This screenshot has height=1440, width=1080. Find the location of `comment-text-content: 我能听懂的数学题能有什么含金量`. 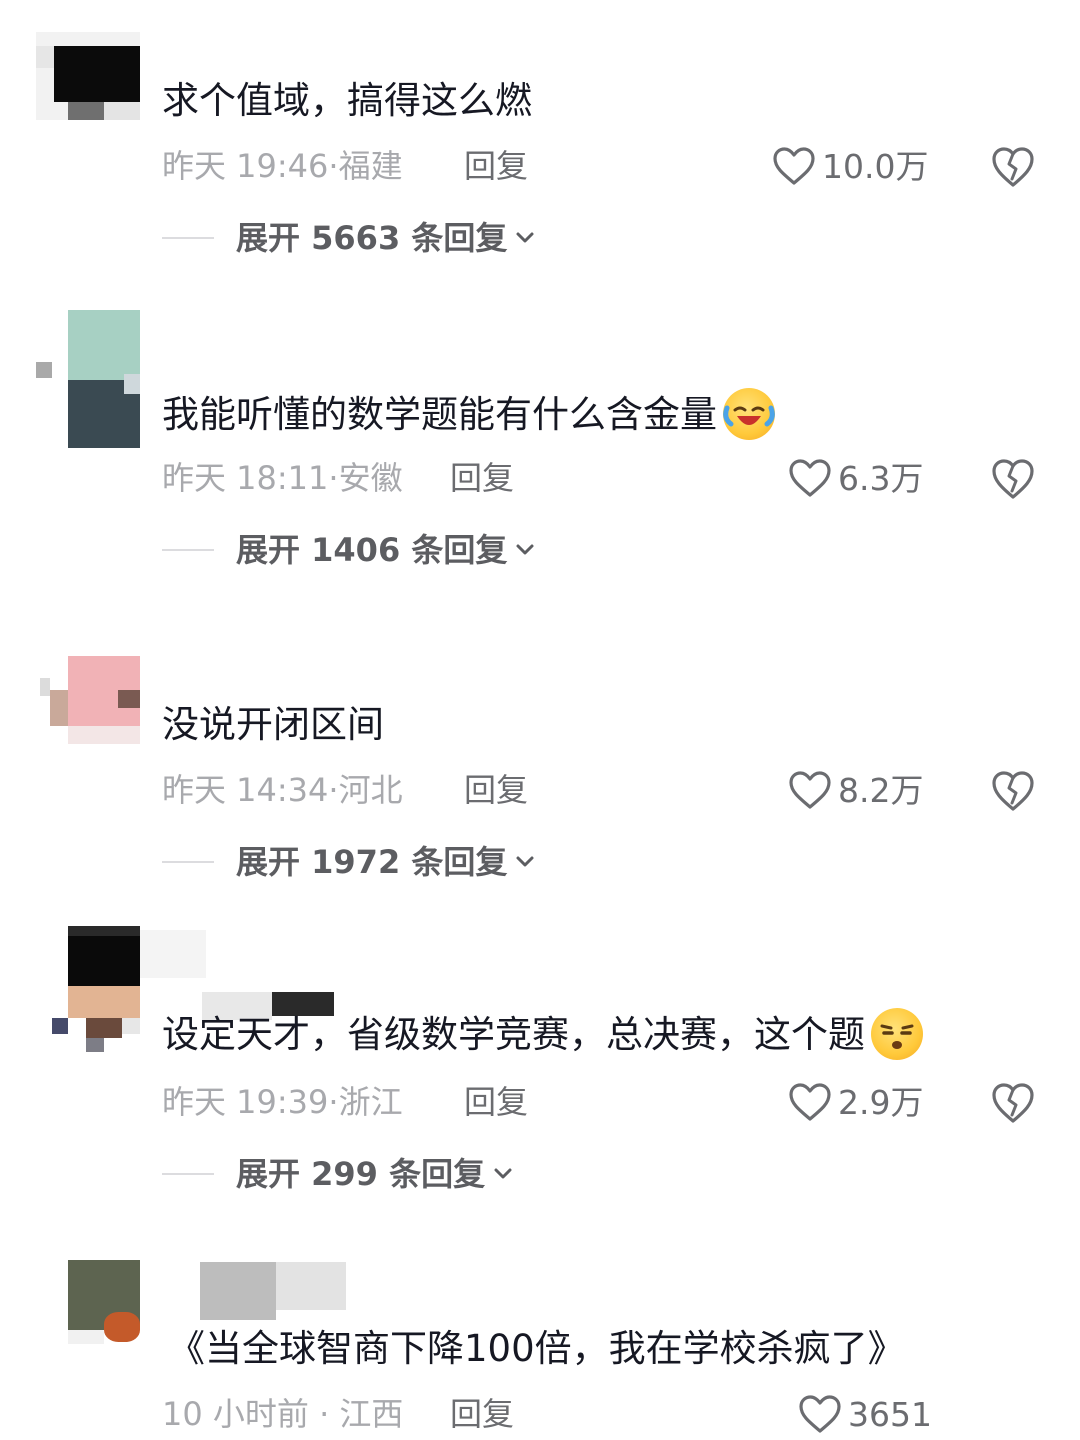

comment-text-content: 我能听懂的数学题能有什么含金量 is located at coordinates (439, 414).